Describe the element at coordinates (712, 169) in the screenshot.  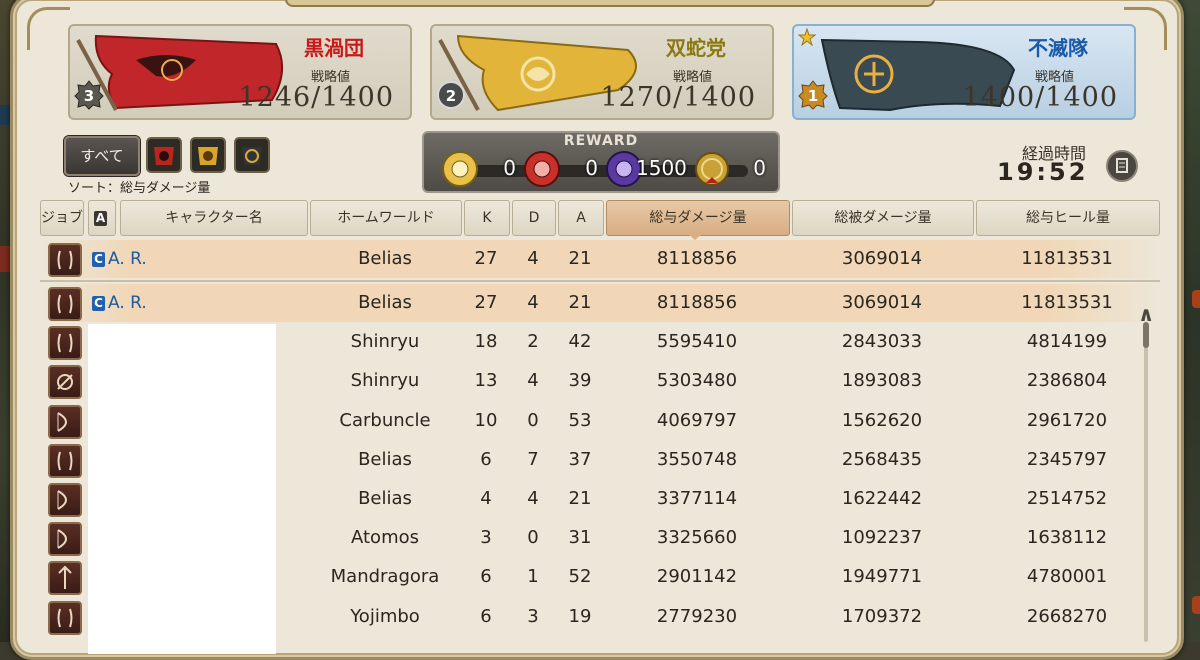
I see `coin-icon` at that location.